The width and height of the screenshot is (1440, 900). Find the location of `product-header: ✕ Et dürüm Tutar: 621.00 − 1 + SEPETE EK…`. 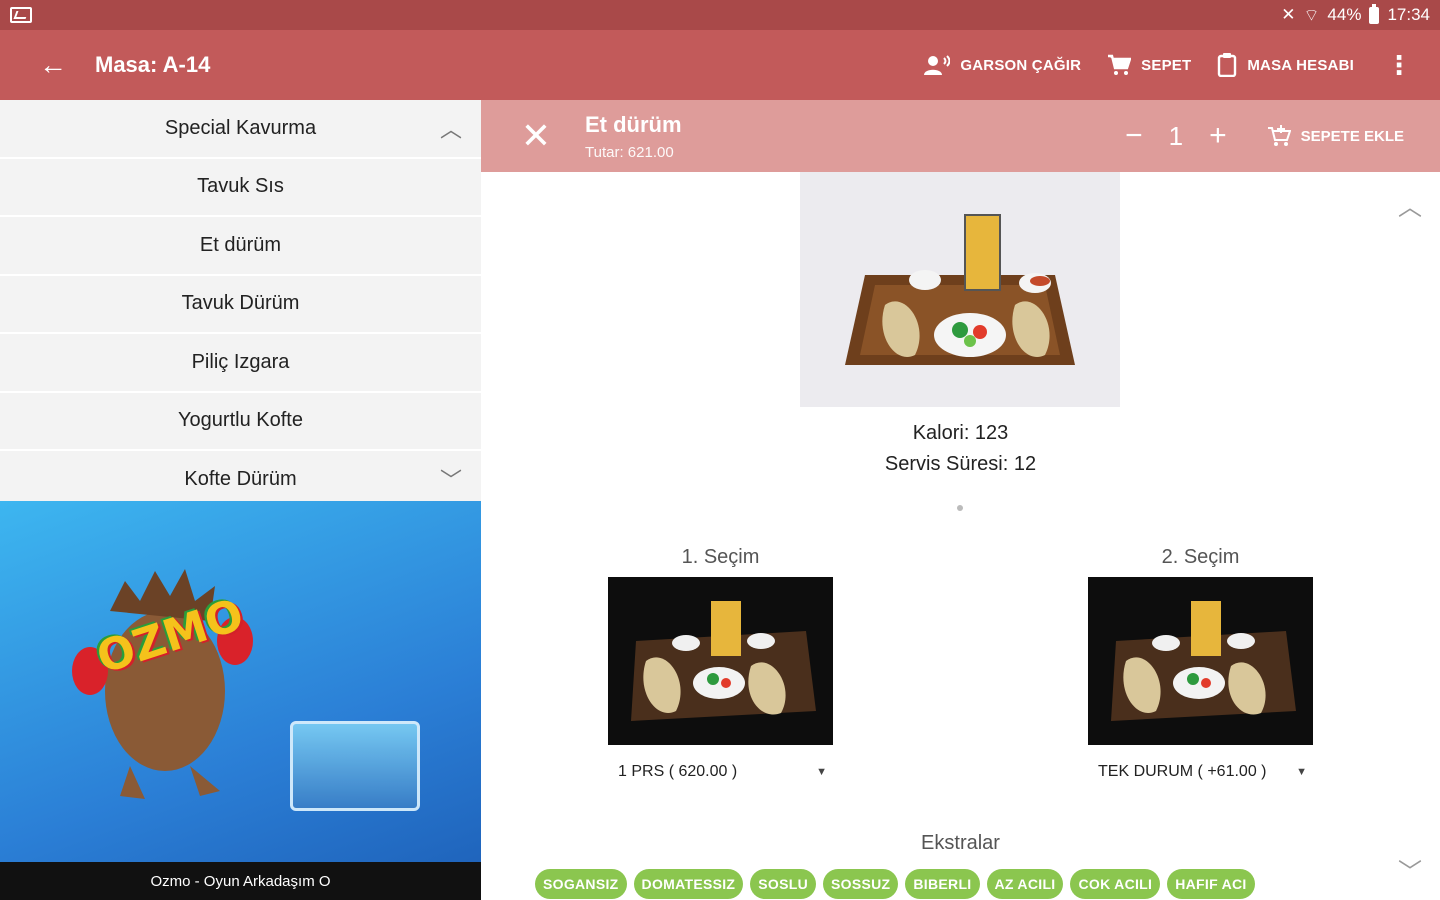

product-header: ✕ Et dürüm Tutar: 621.00 − 1 + SEPETE EK… is located at coordinates (960, 136).